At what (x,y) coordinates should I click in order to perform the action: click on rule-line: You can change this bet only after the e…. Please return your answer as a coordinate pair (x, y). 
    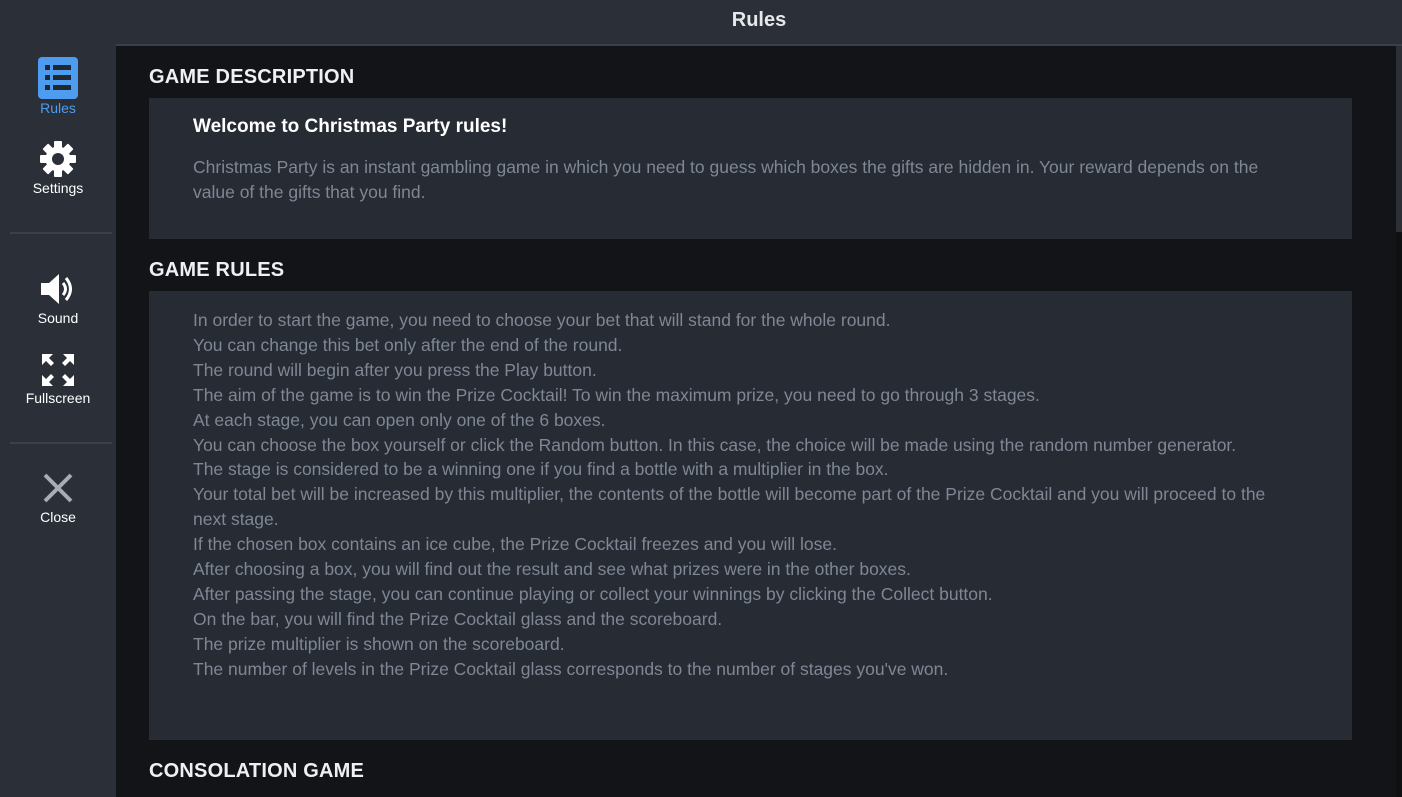
    Looking at the image, I should click on (408, 344).